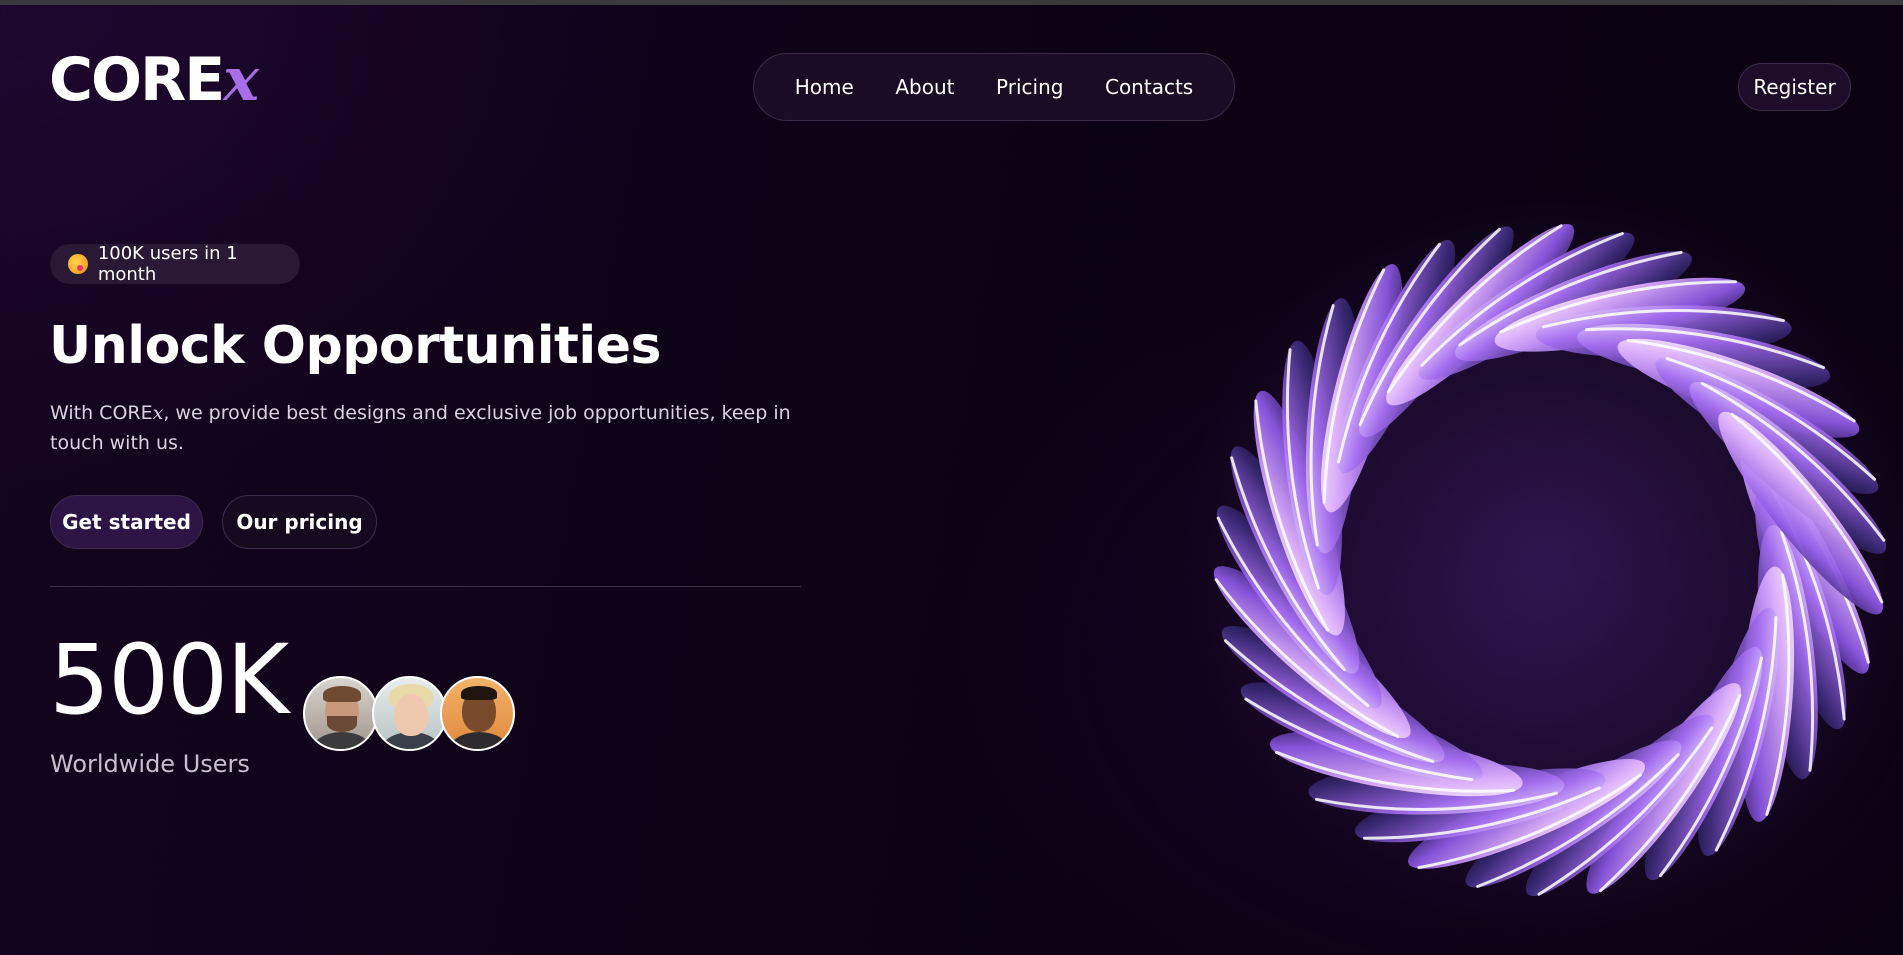 The image size is (1903, 955). What do you see at coordinates (150, 764) in the screenshot?
I see `users-label: Worldwide Users` at bounding box center [150, 764].